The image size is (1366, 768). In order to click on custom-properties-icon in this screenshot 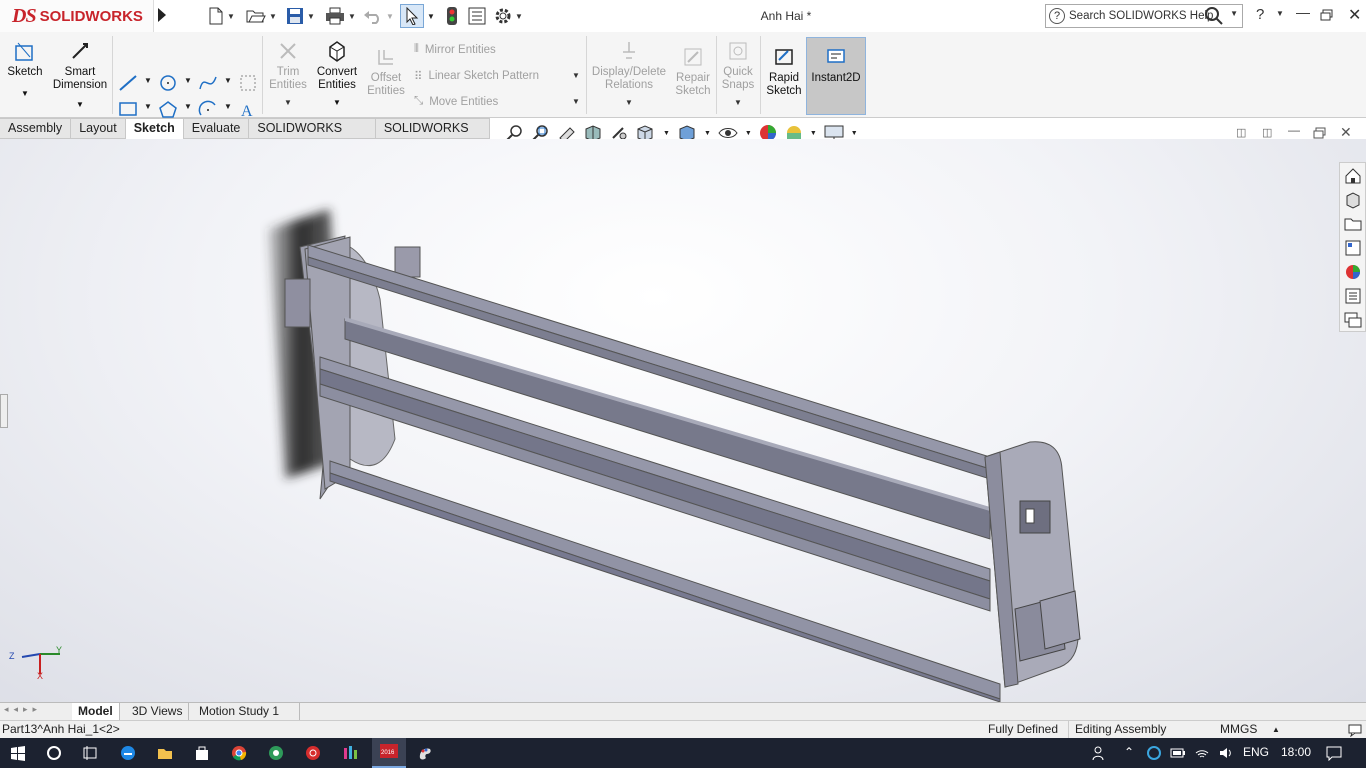, I will do `click(1353, 296)`.